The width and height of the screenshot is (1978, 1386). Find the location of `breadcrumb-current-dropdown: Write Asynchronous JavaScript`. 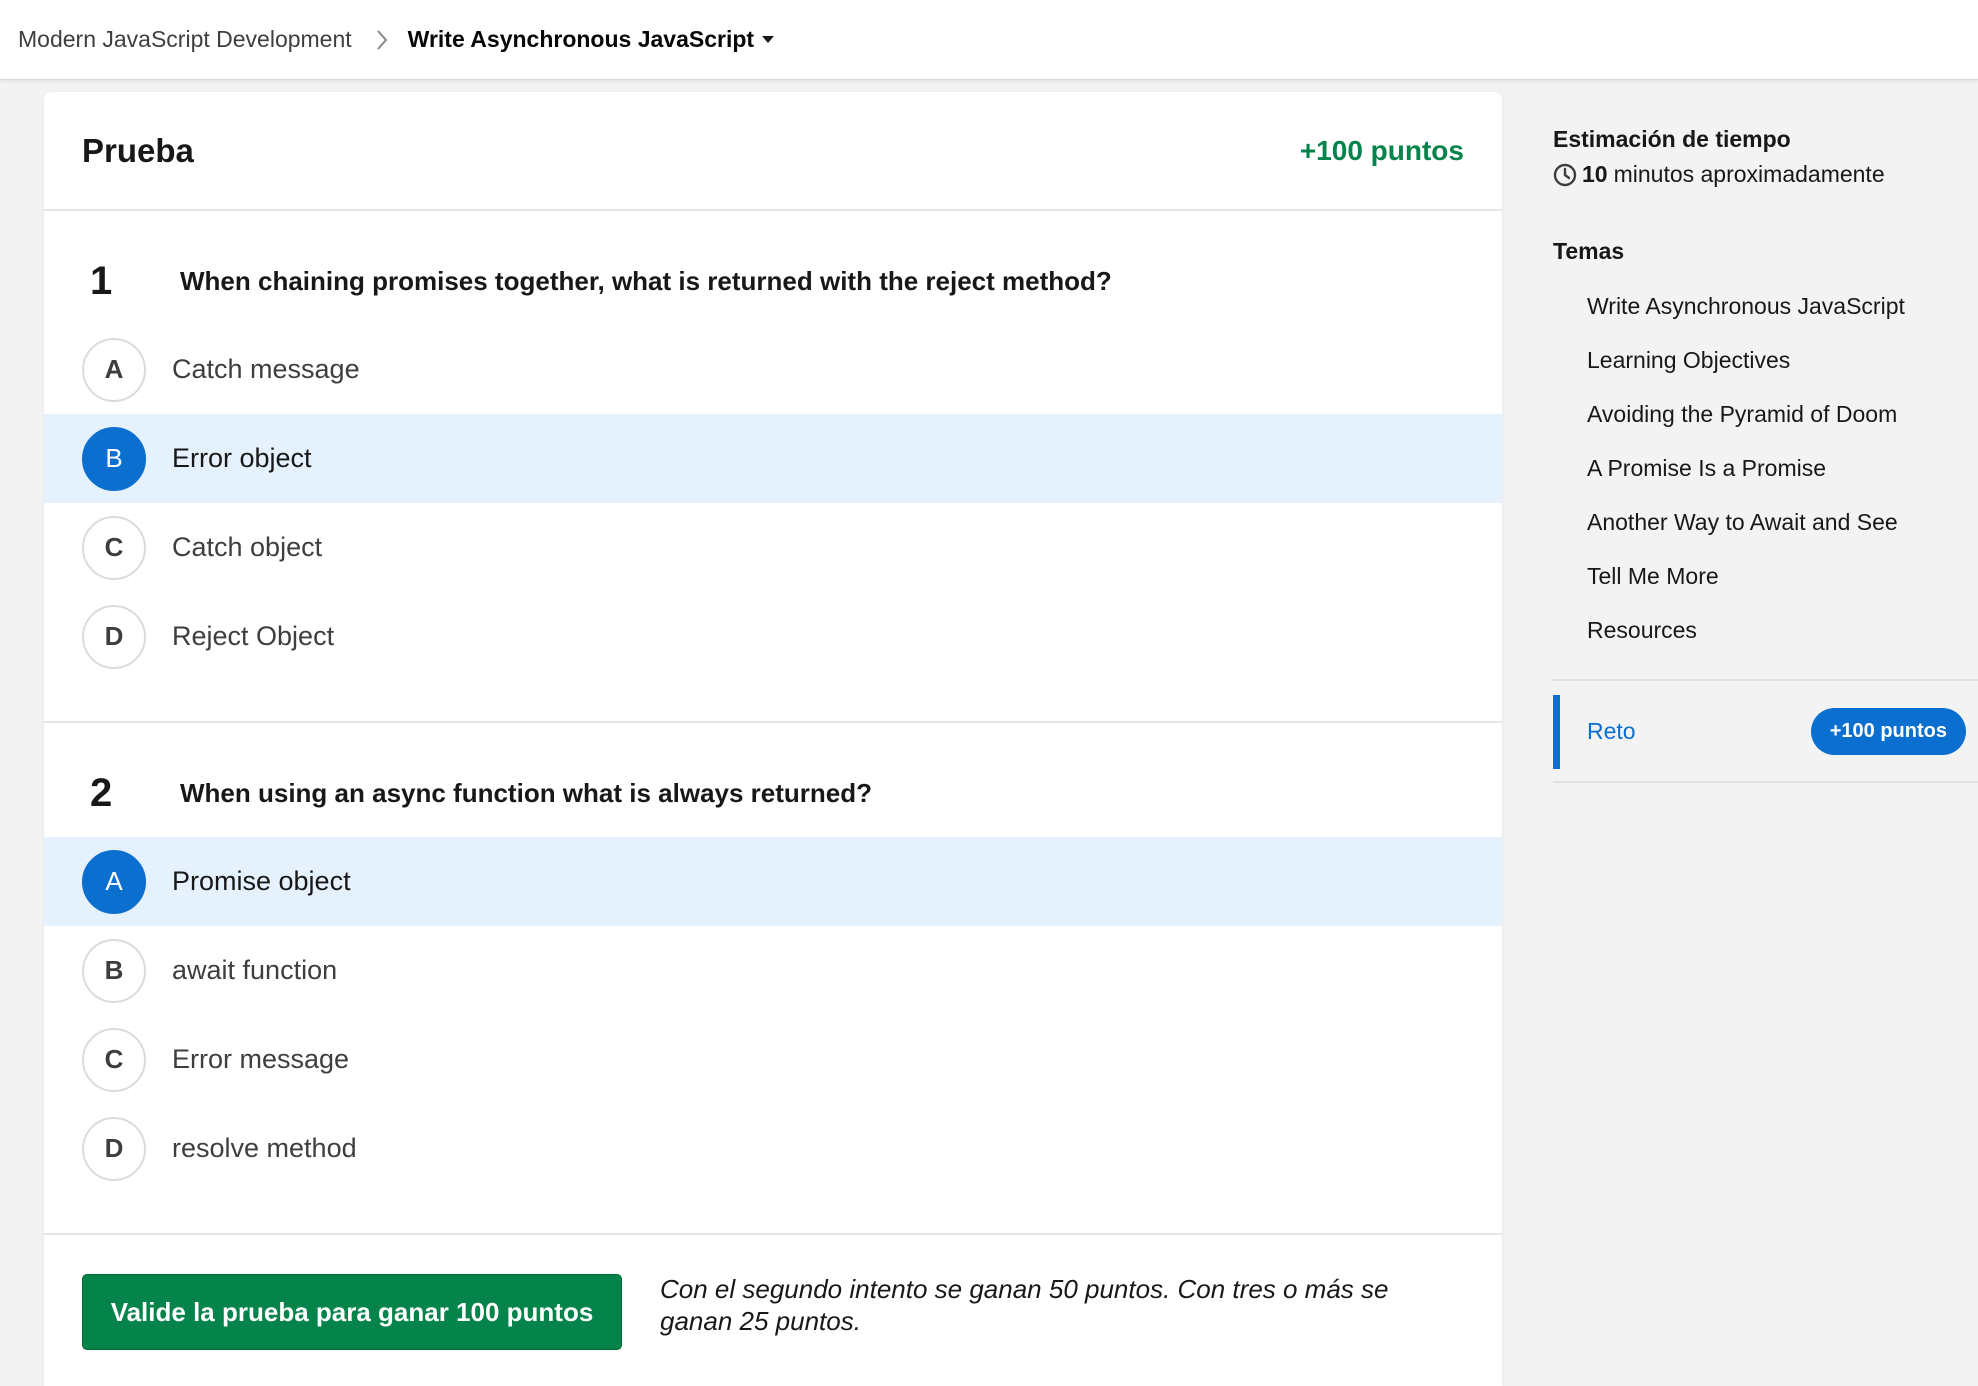

breadcrumb-current-dropdown: Write Asynchronous JavaScript is located at coordinates (591, 39).